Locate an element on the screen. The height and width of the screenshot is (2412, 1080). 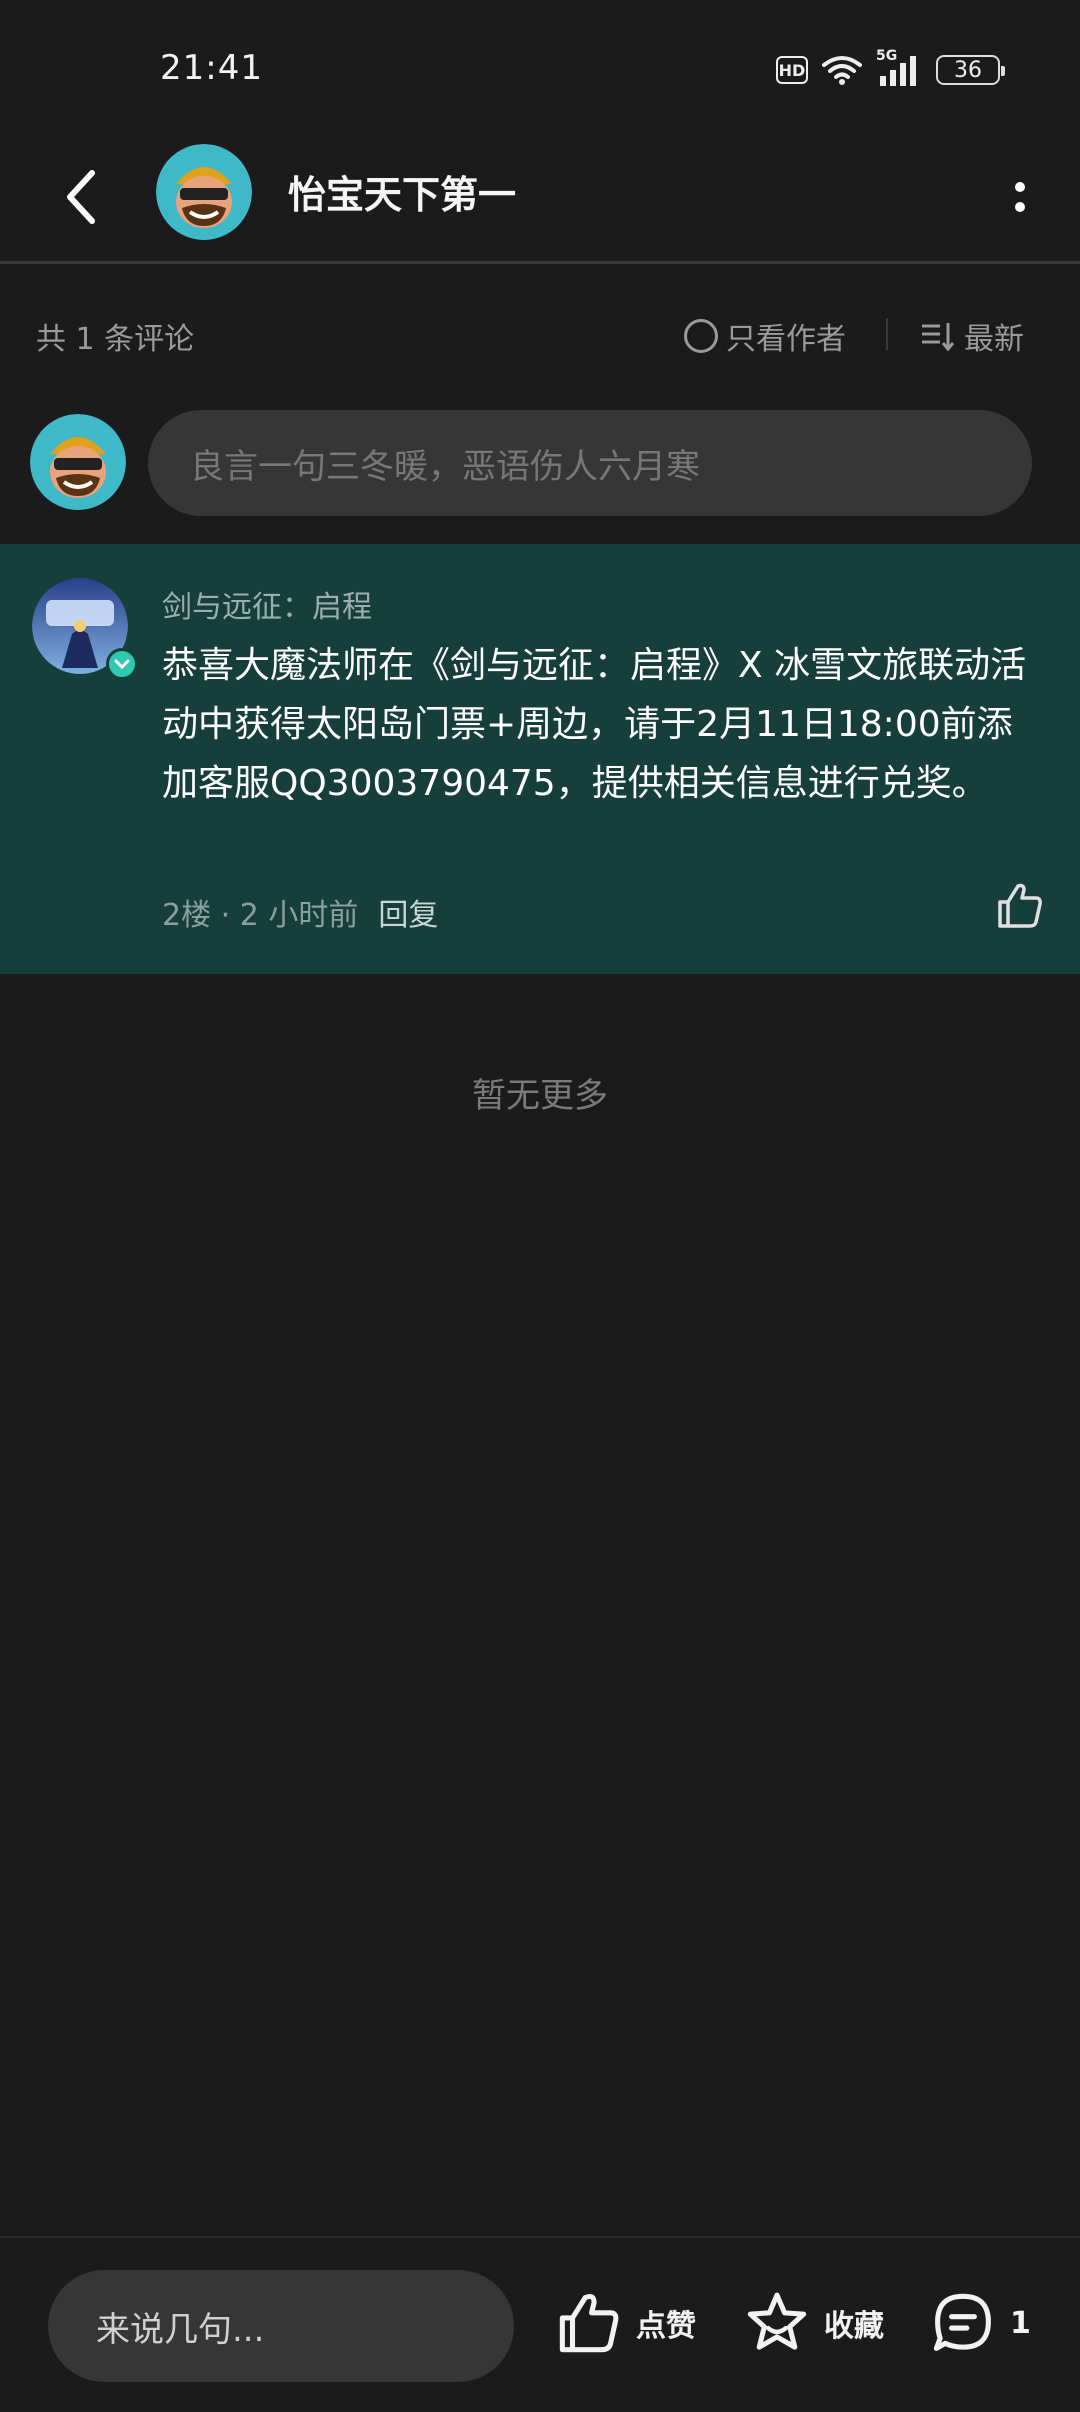
sort-icon is located at coordinates (938, 337).